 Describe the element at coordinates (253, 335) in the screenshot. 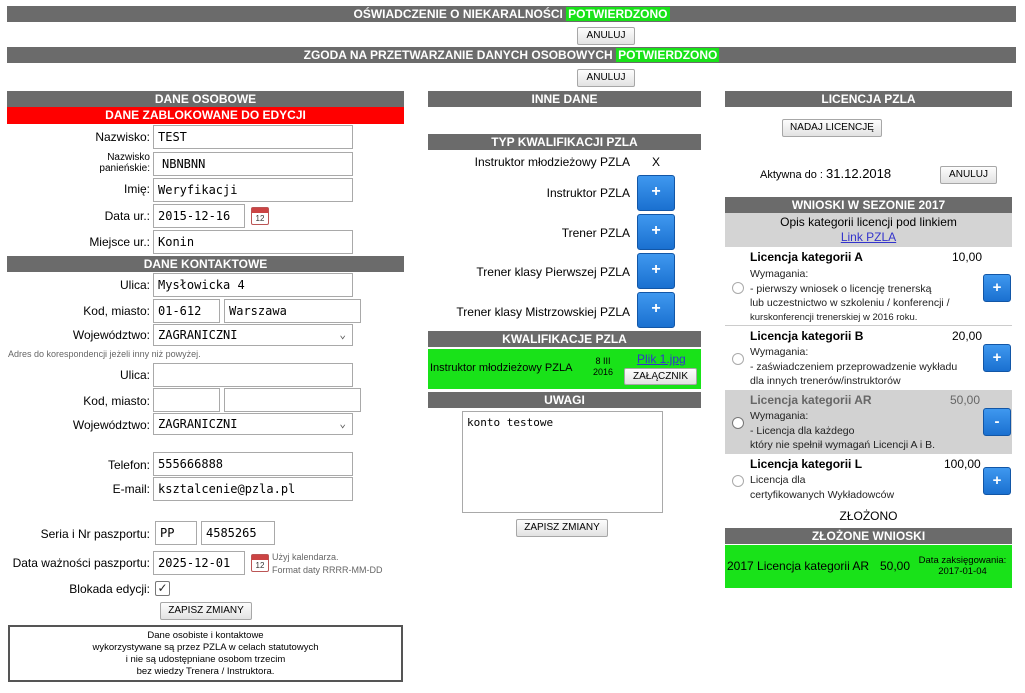

I see `province-select: ZAGRANICZNI ⌄` at that location.